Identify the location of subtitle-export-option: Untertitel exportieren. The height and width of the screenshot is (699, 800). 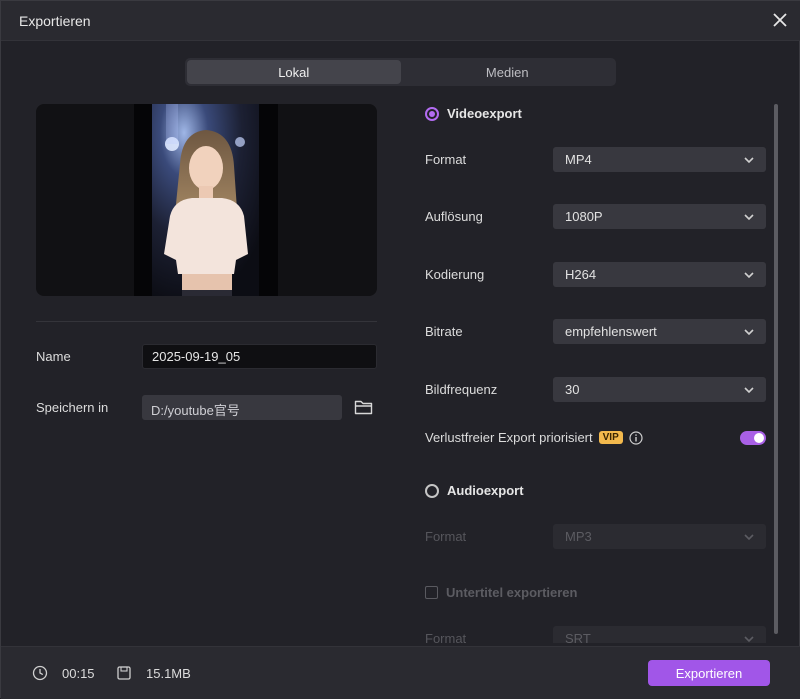
(501, 592).